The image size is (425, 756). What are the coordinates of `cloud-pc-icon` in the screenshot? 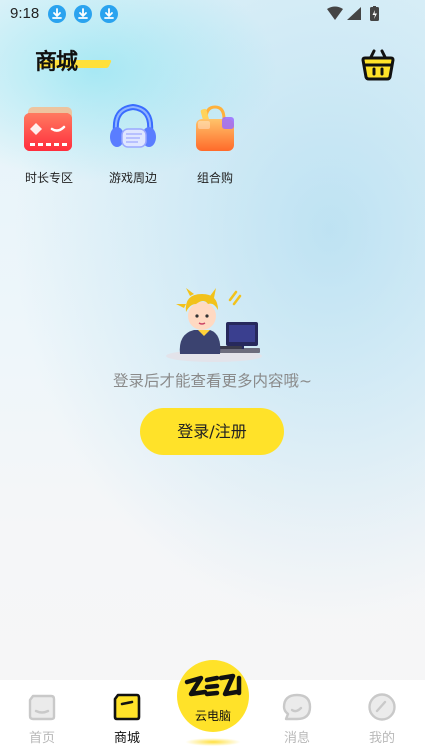 It's located at (213, 685).